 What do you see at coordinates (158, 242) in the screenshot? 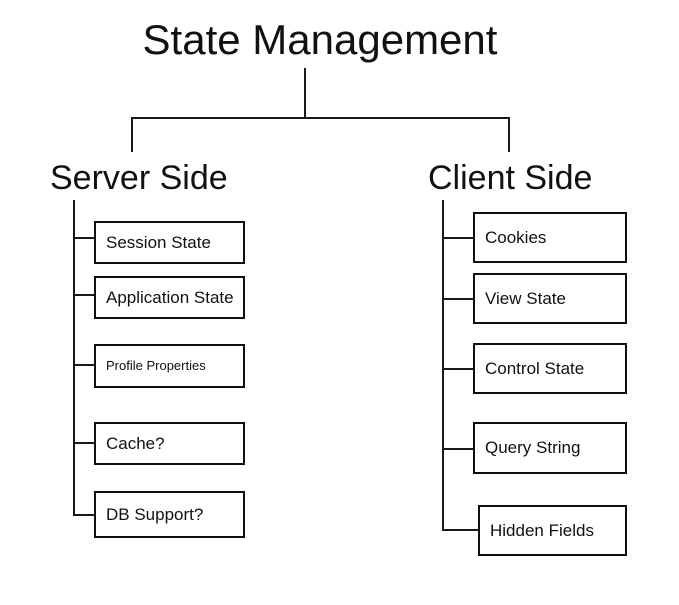
I see `node-session-state-label: Session State` at bounding box center [158, 242].